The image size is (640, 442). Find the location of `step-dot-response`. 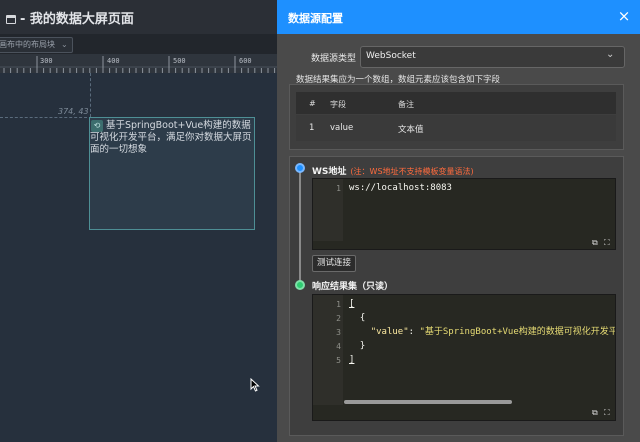

step-dot-response is located at coordinates (300, 285).